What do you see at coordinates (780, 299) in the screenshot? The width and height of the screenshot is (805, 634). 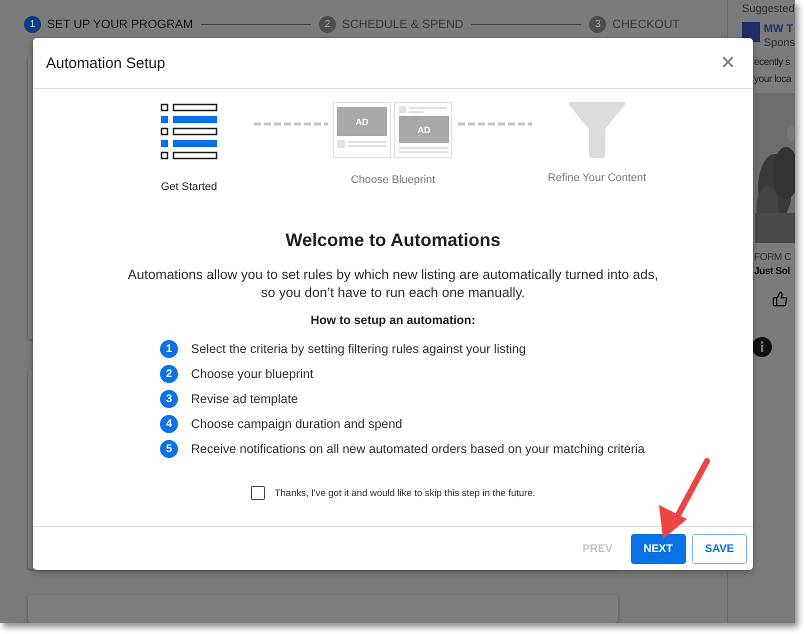 I see `thumbs-up-icon` at bounding box center [780, 299].